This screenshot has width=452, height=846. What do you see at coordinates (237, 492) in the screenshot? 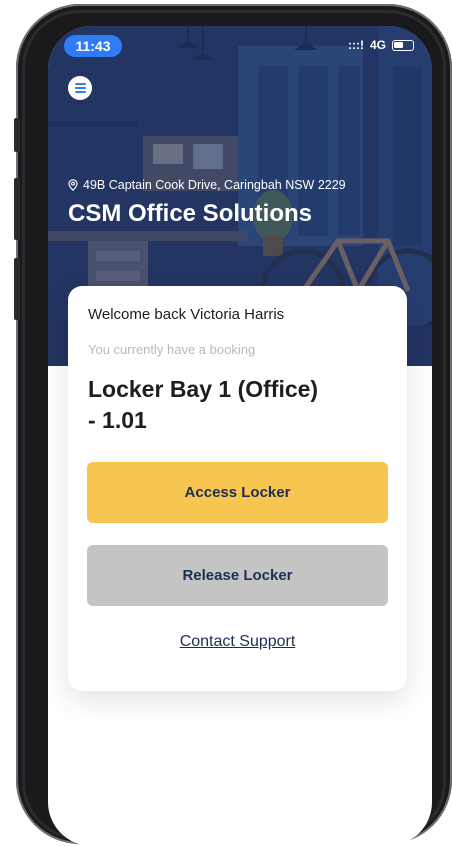
I see `access-locker-button: Access Locker` at bounding box center [237, 492].